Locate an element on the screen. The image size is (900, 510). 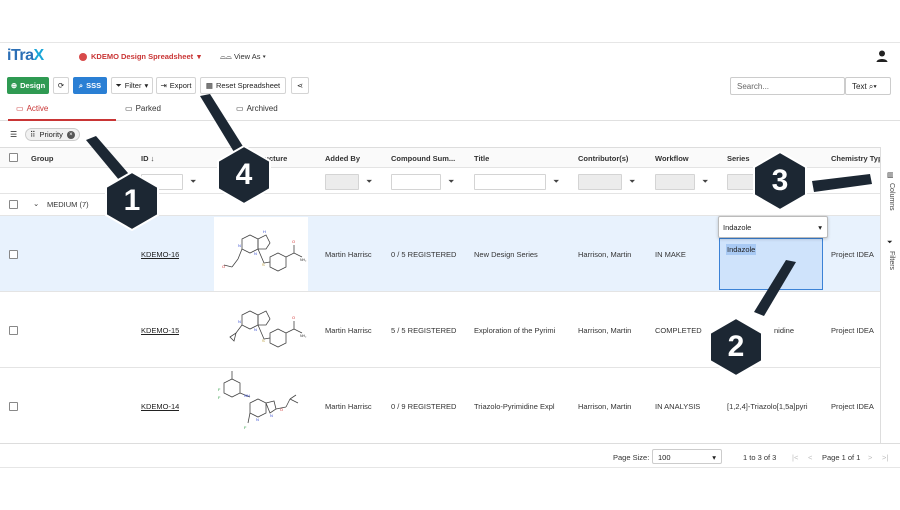
callout-badge-3: 3 is located at coordinates (780, 181).